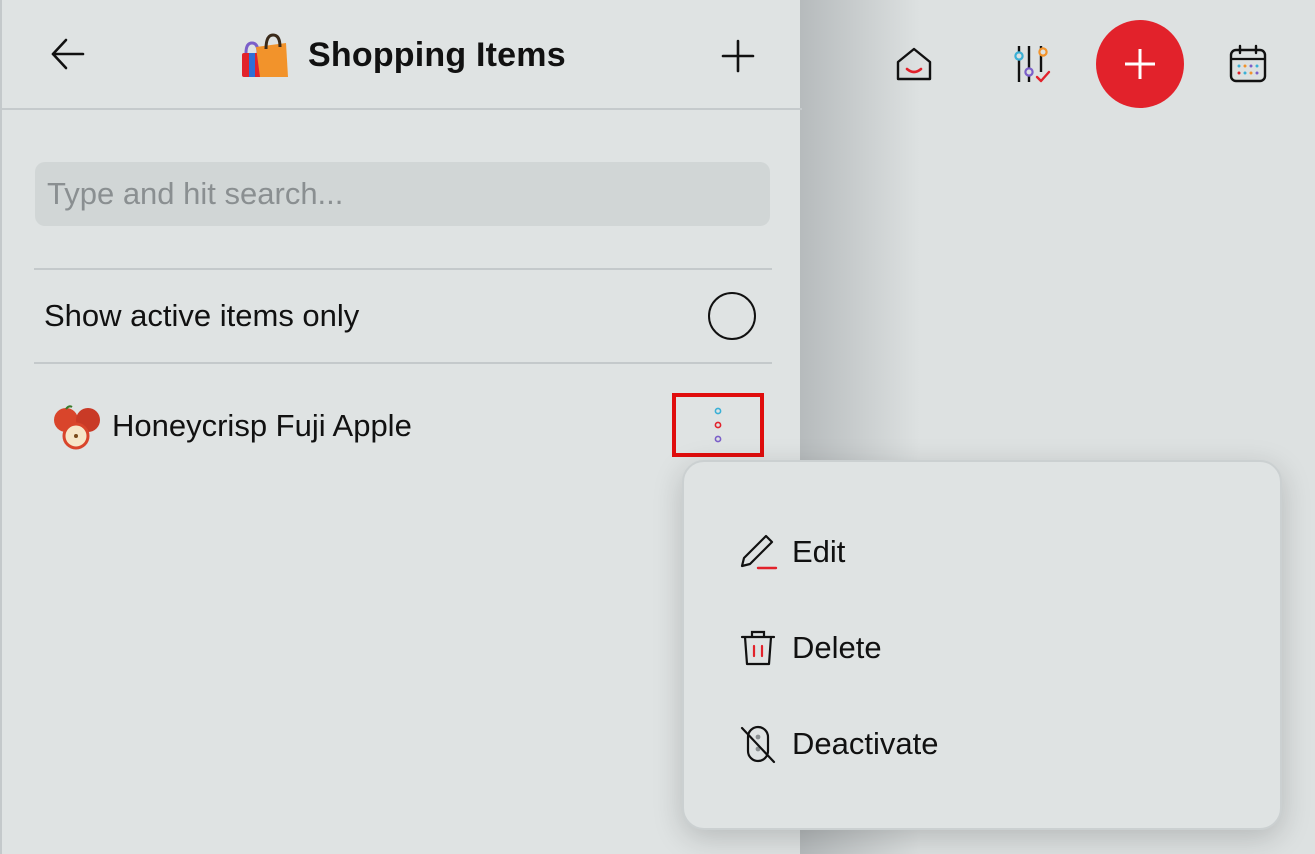  Describe the element at coordinates (403, 316) in the screenshot. I see `active-filter-row: Show active items only` at that location.